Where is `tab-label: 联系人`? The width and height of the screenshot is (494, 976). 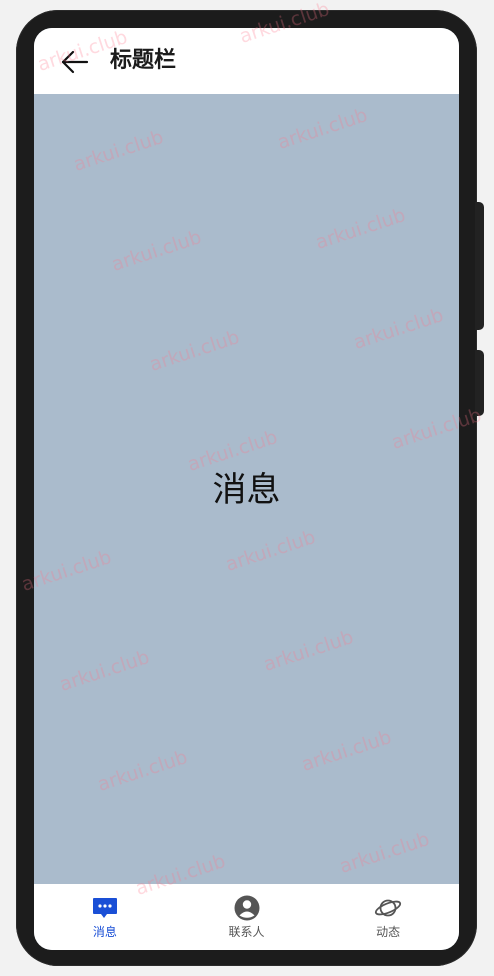 tab-label: 联系人 is located at coordinates (246, 932).